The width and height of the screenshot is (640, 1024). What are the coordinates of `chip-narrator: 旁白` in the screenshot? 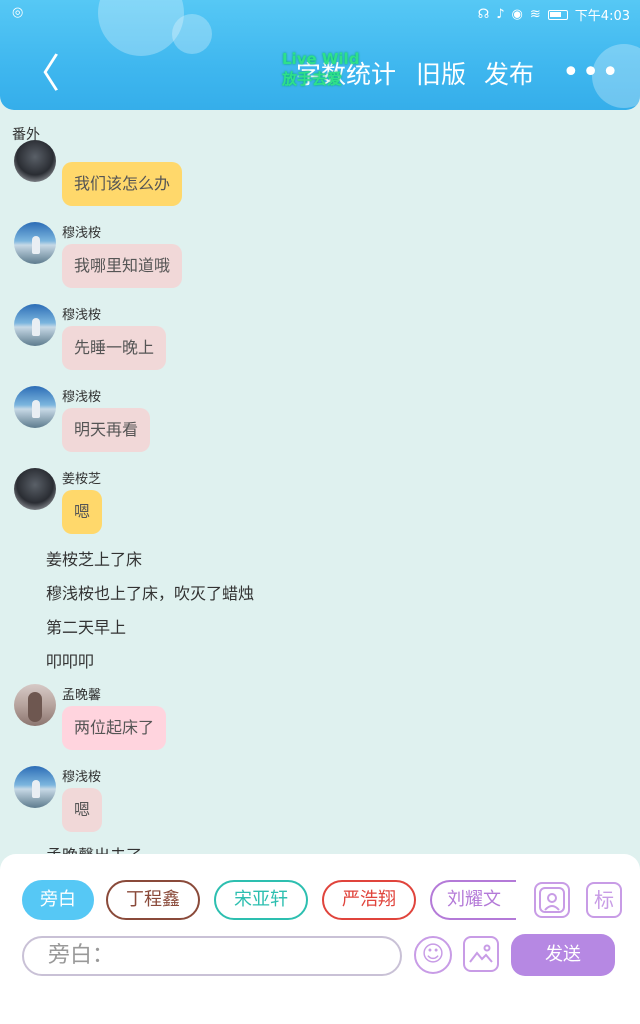 It's located at (58, 900).